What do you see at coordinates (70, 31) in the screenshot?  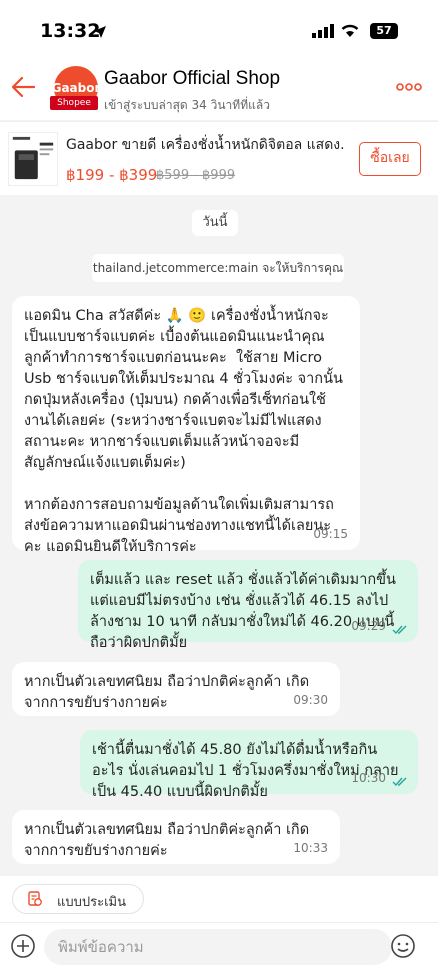 I see `status-time: 13:32` at bounding box center [70, 31].